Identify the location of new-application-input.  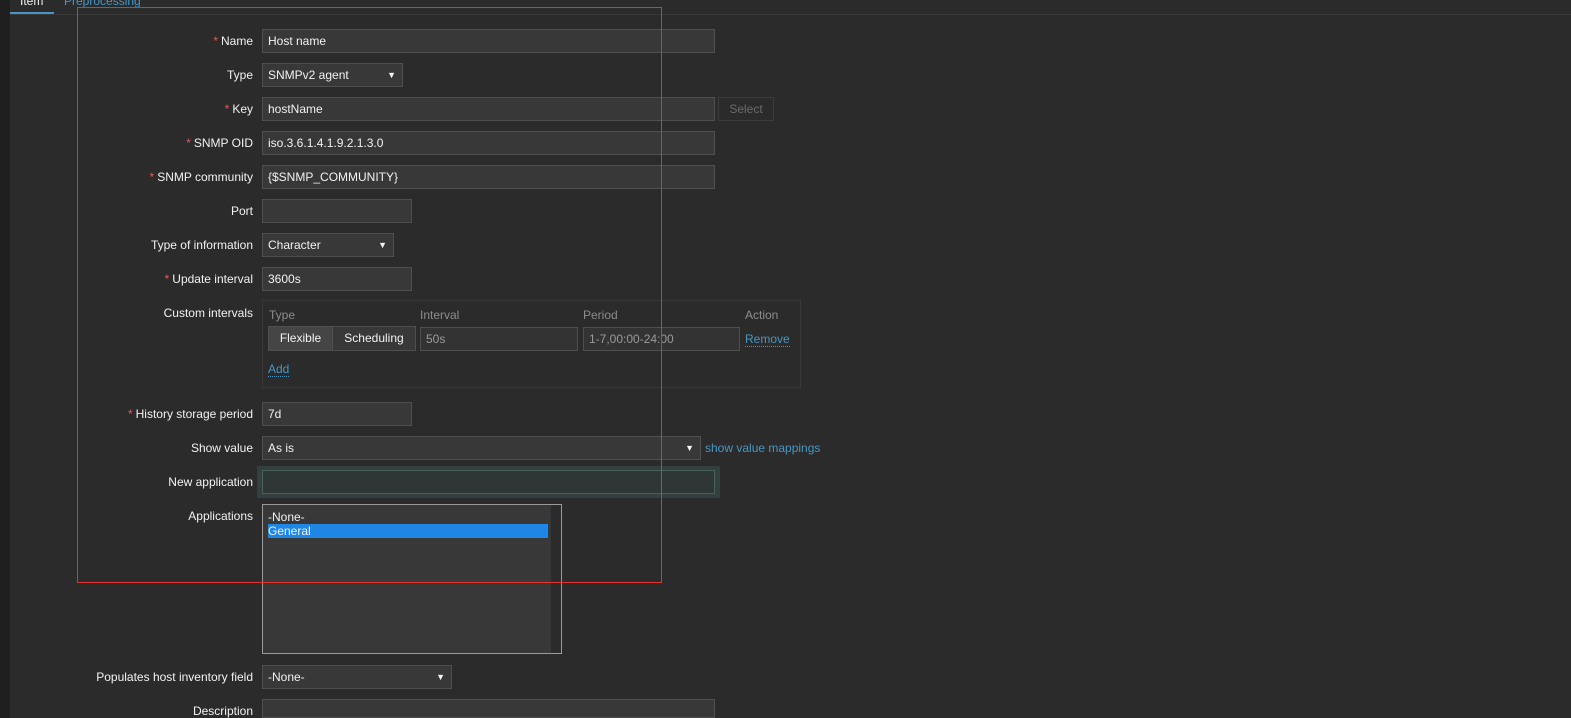
(488, 482).